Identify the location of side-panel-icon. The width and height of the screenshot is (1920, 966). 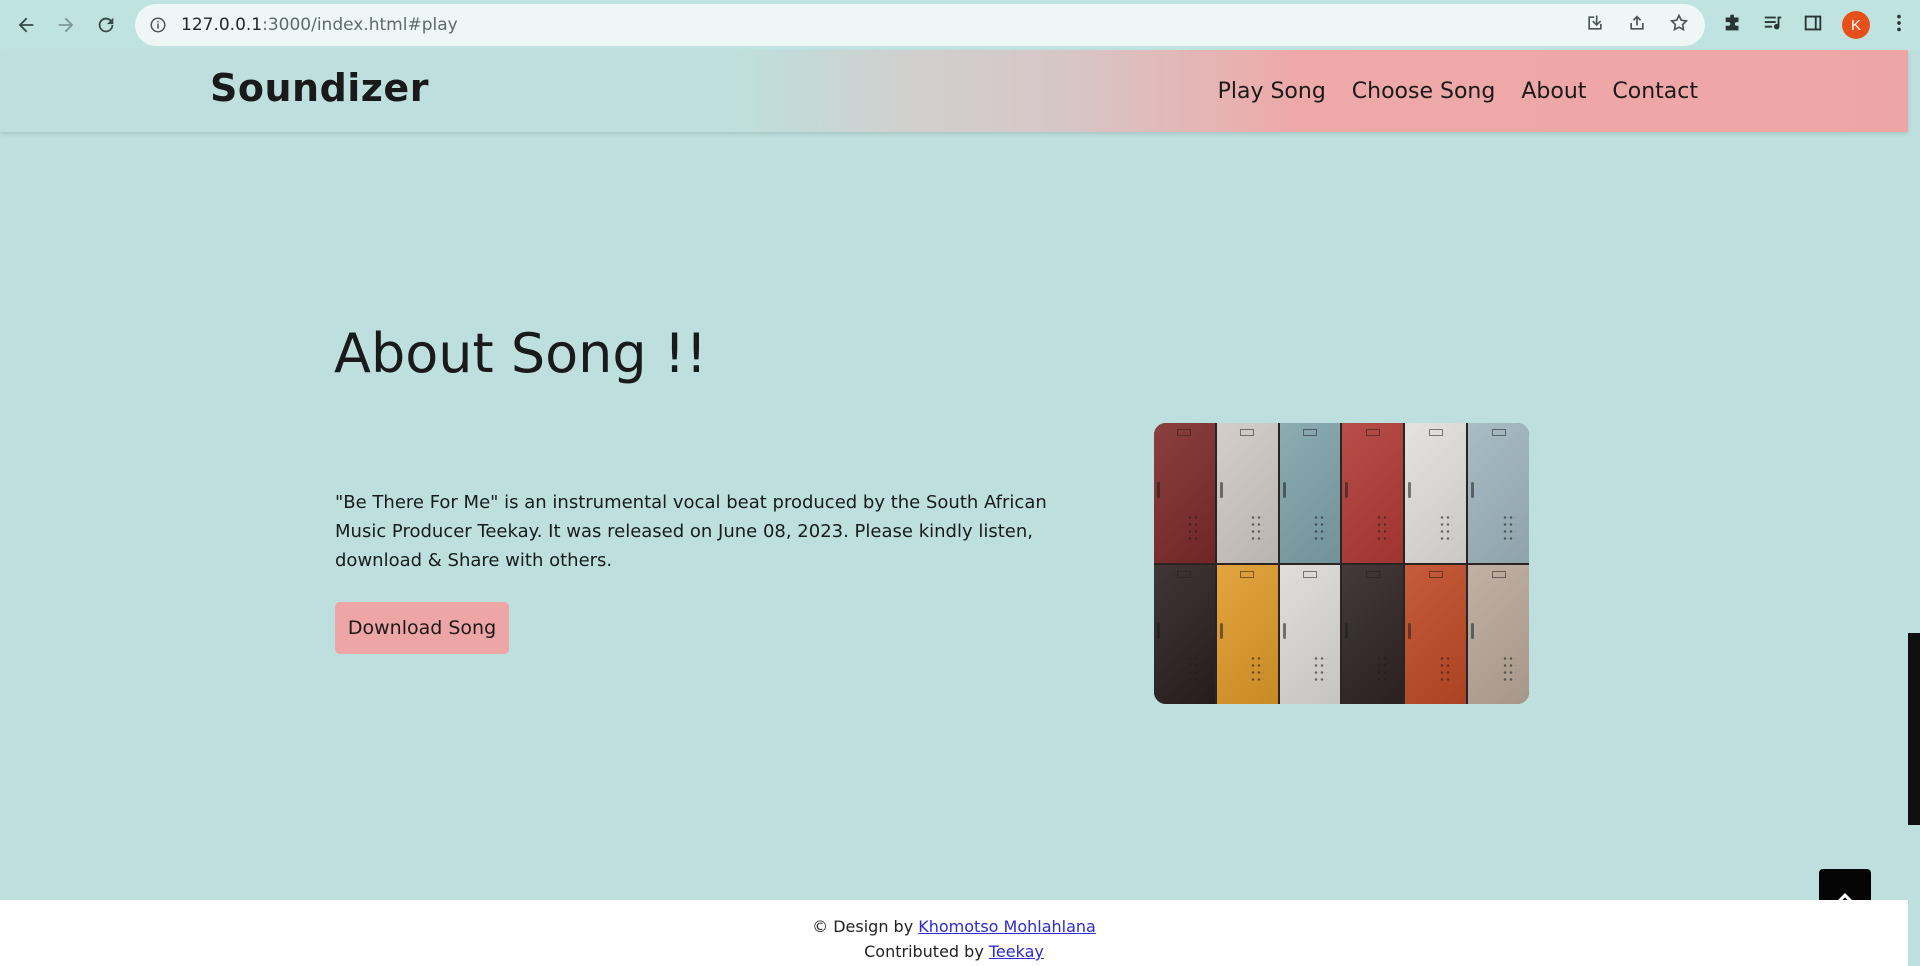
(1813, 25).